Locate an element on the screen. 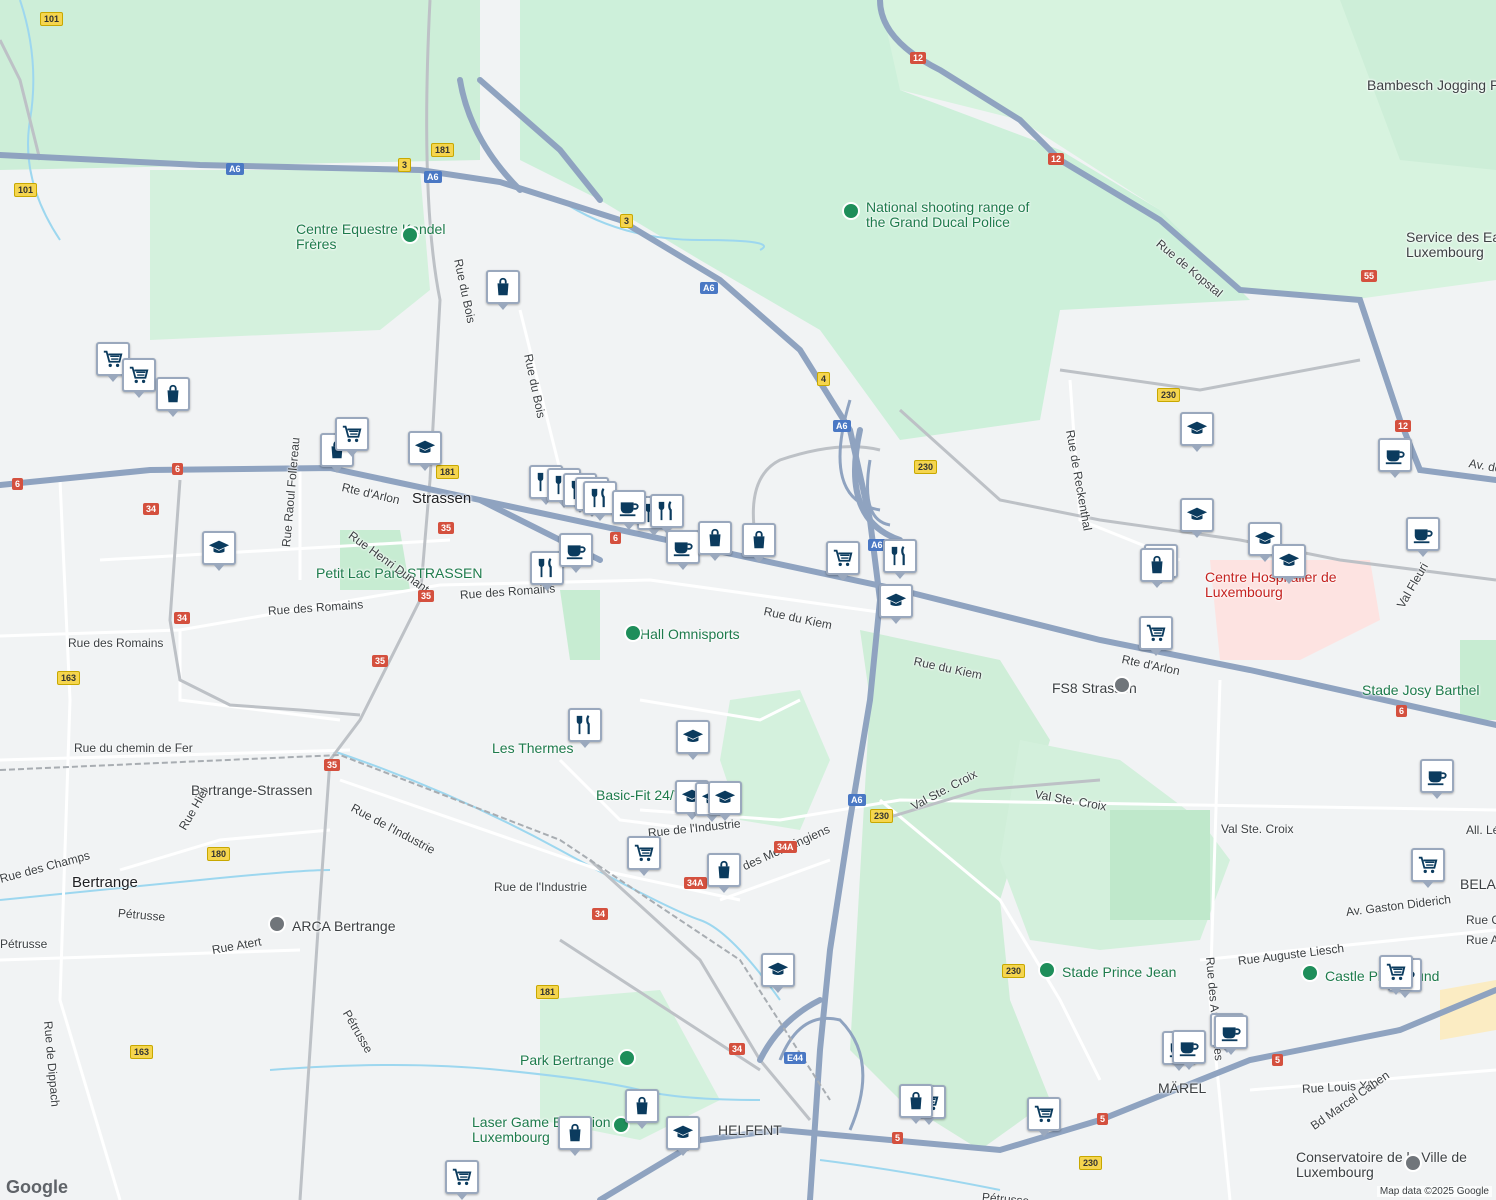 Image resolution: width=1496 pixels, height=1200 pixels. place-label: Bertrange is located at coordinates (105, 882).